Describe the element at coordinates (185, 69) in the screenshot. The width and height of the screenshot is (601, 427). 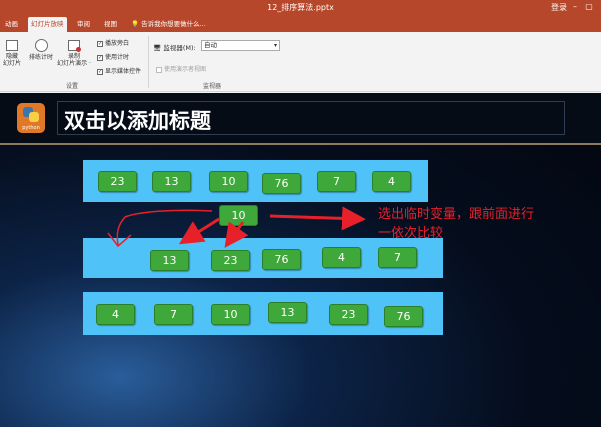
I see `presenter-view-label: 使用演示者视图` at that location.